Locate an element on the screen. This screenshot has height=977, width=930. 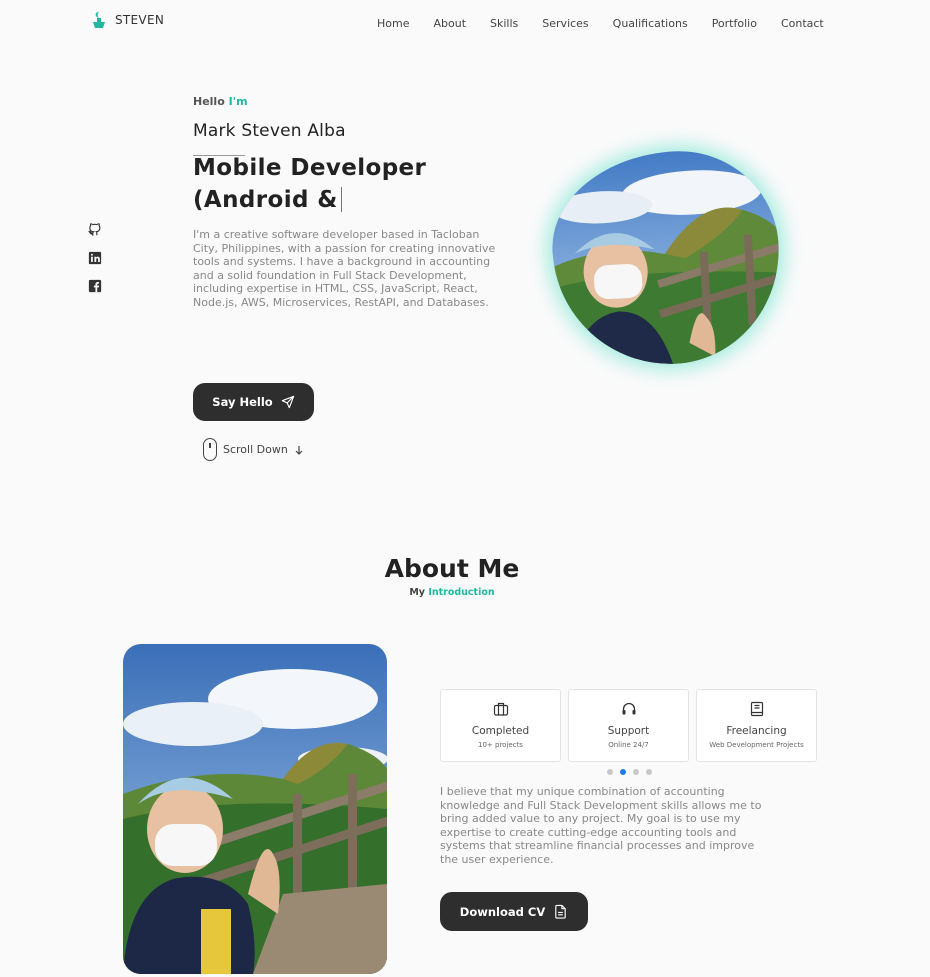
nav-contact: Contact is located at coordinates (802, 23).